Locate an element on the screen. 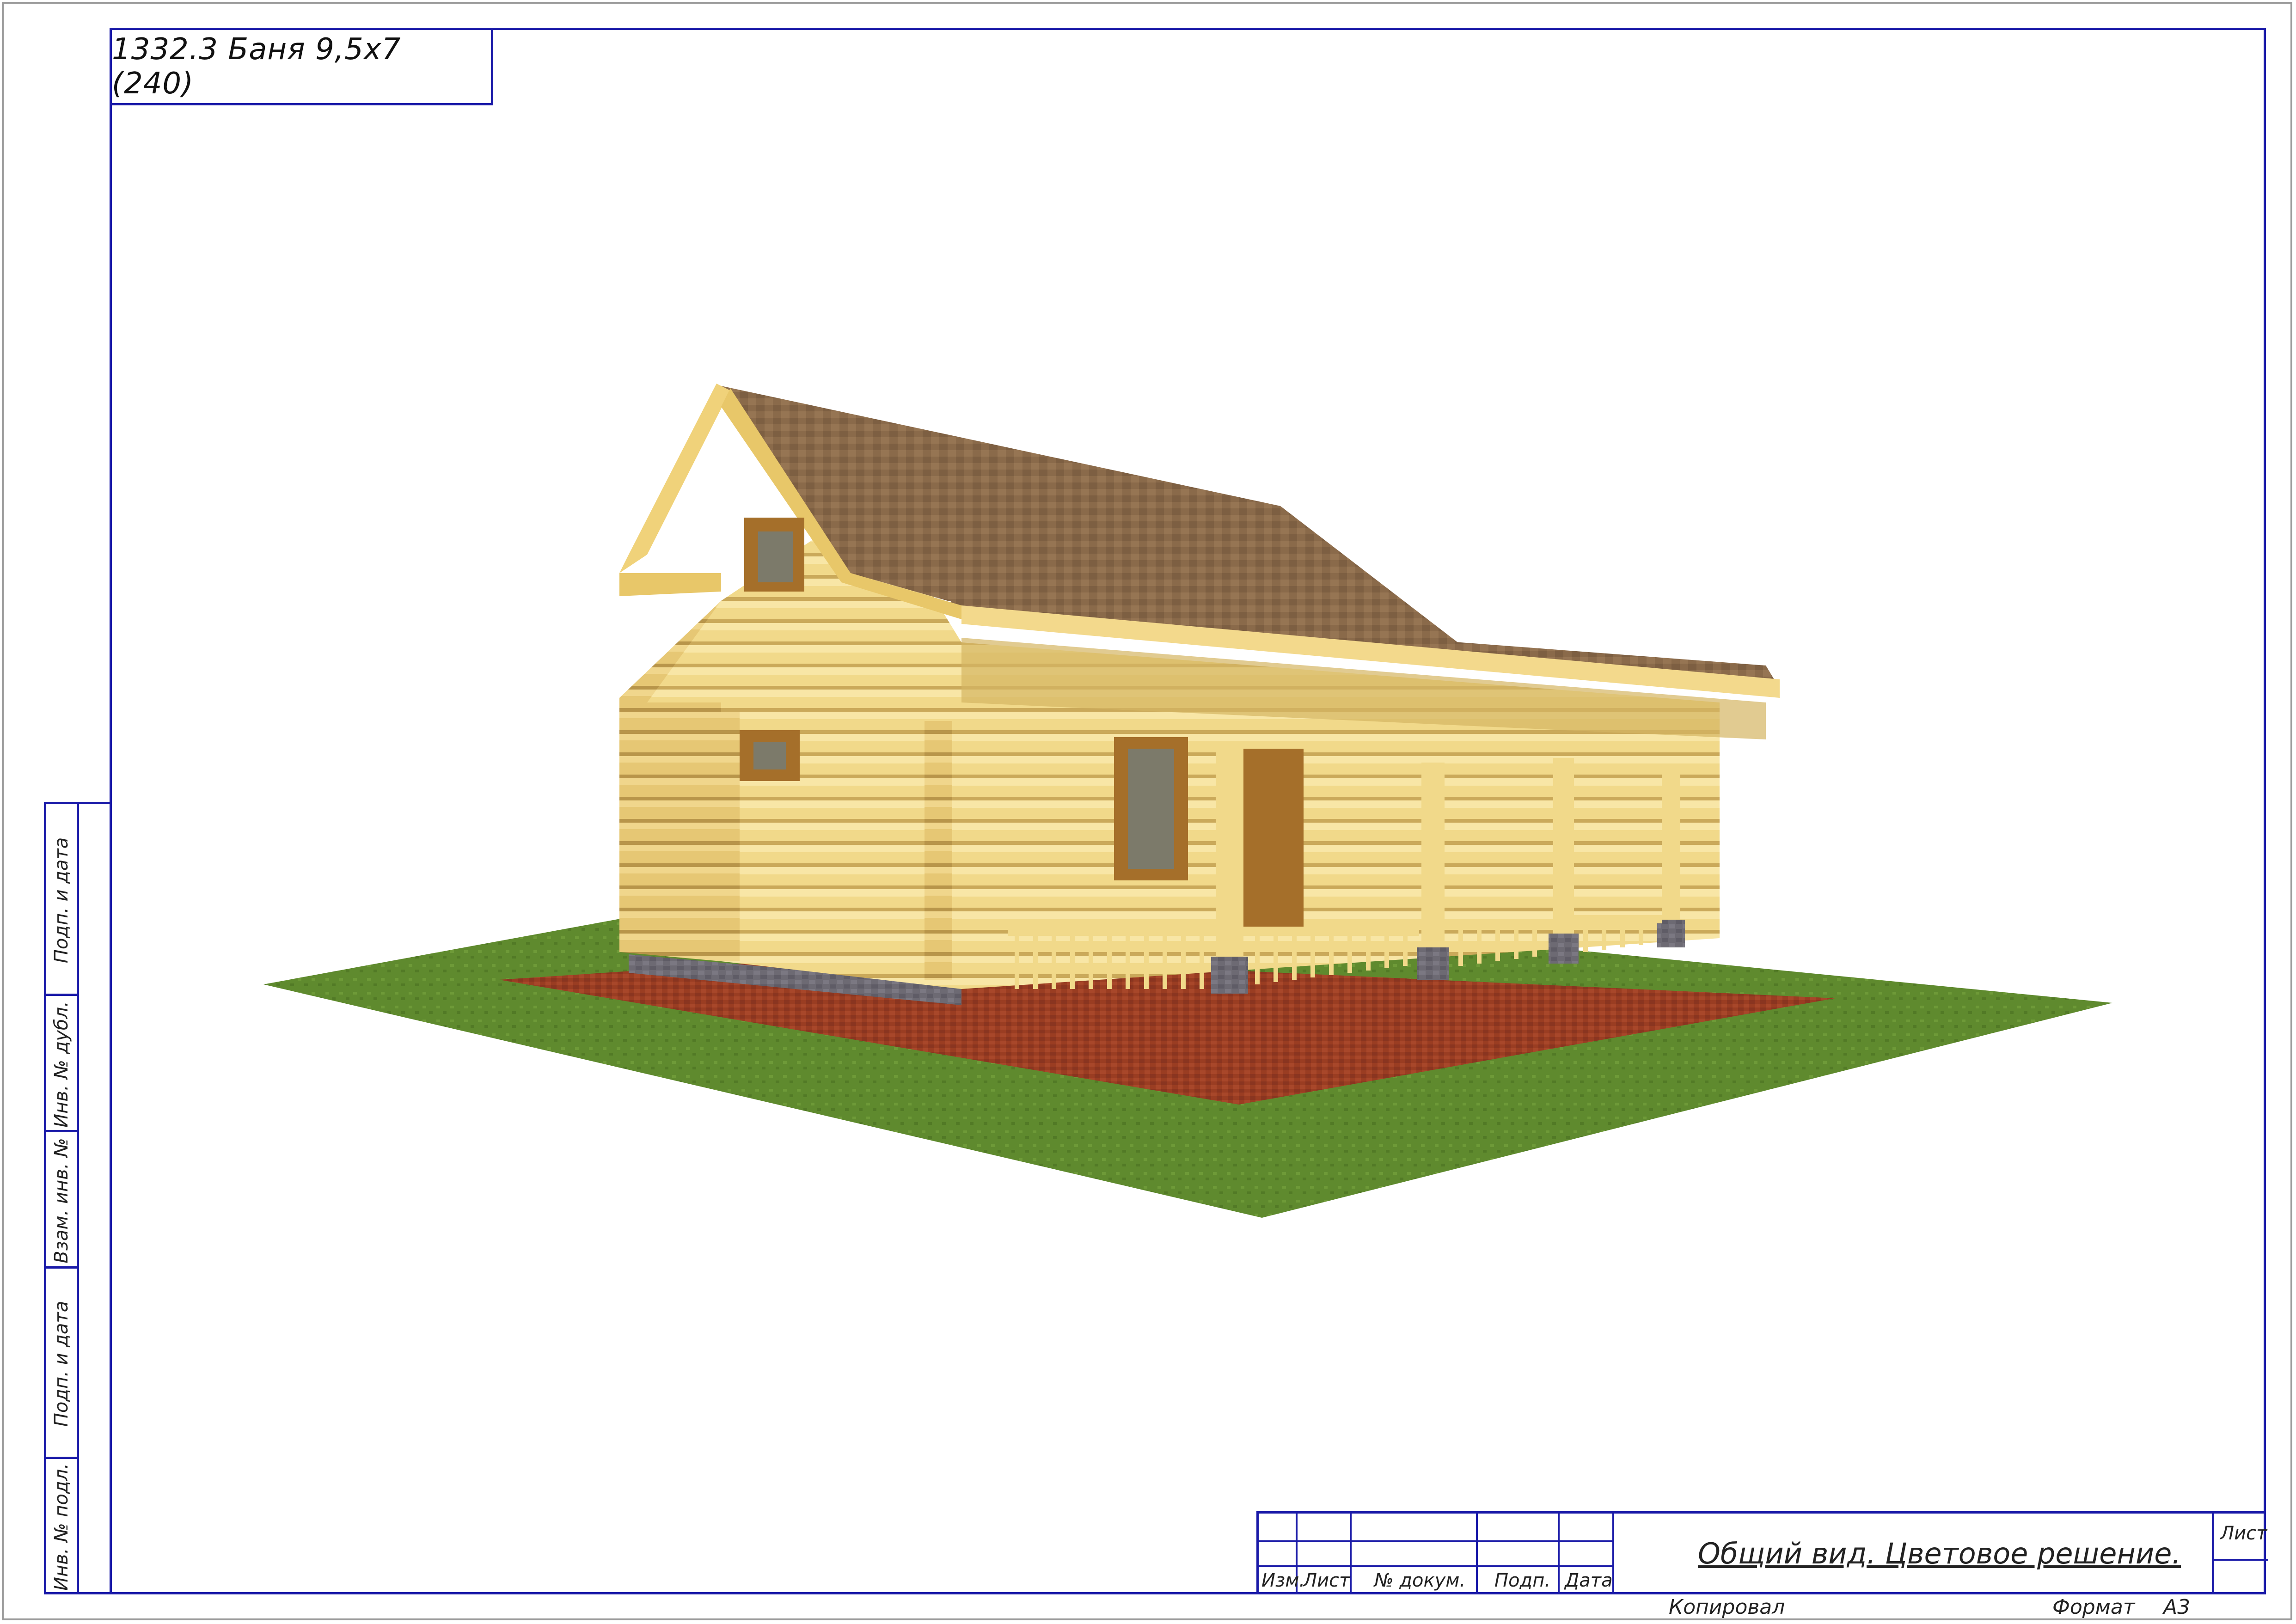 This screenshot has height=1624, width=2296. project-title: 1332.3 Баня 9,5х7 (240) is located at coordinates (256, 66).